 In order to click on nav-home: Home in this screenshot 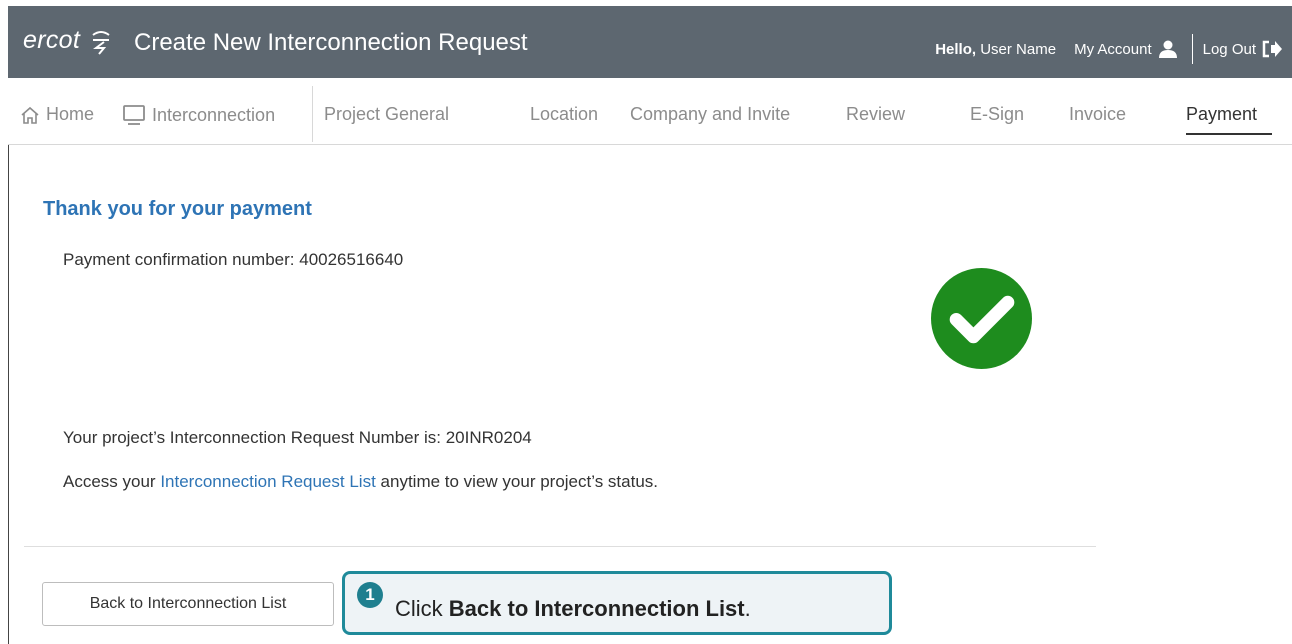, I will do `click(57, 114)`.